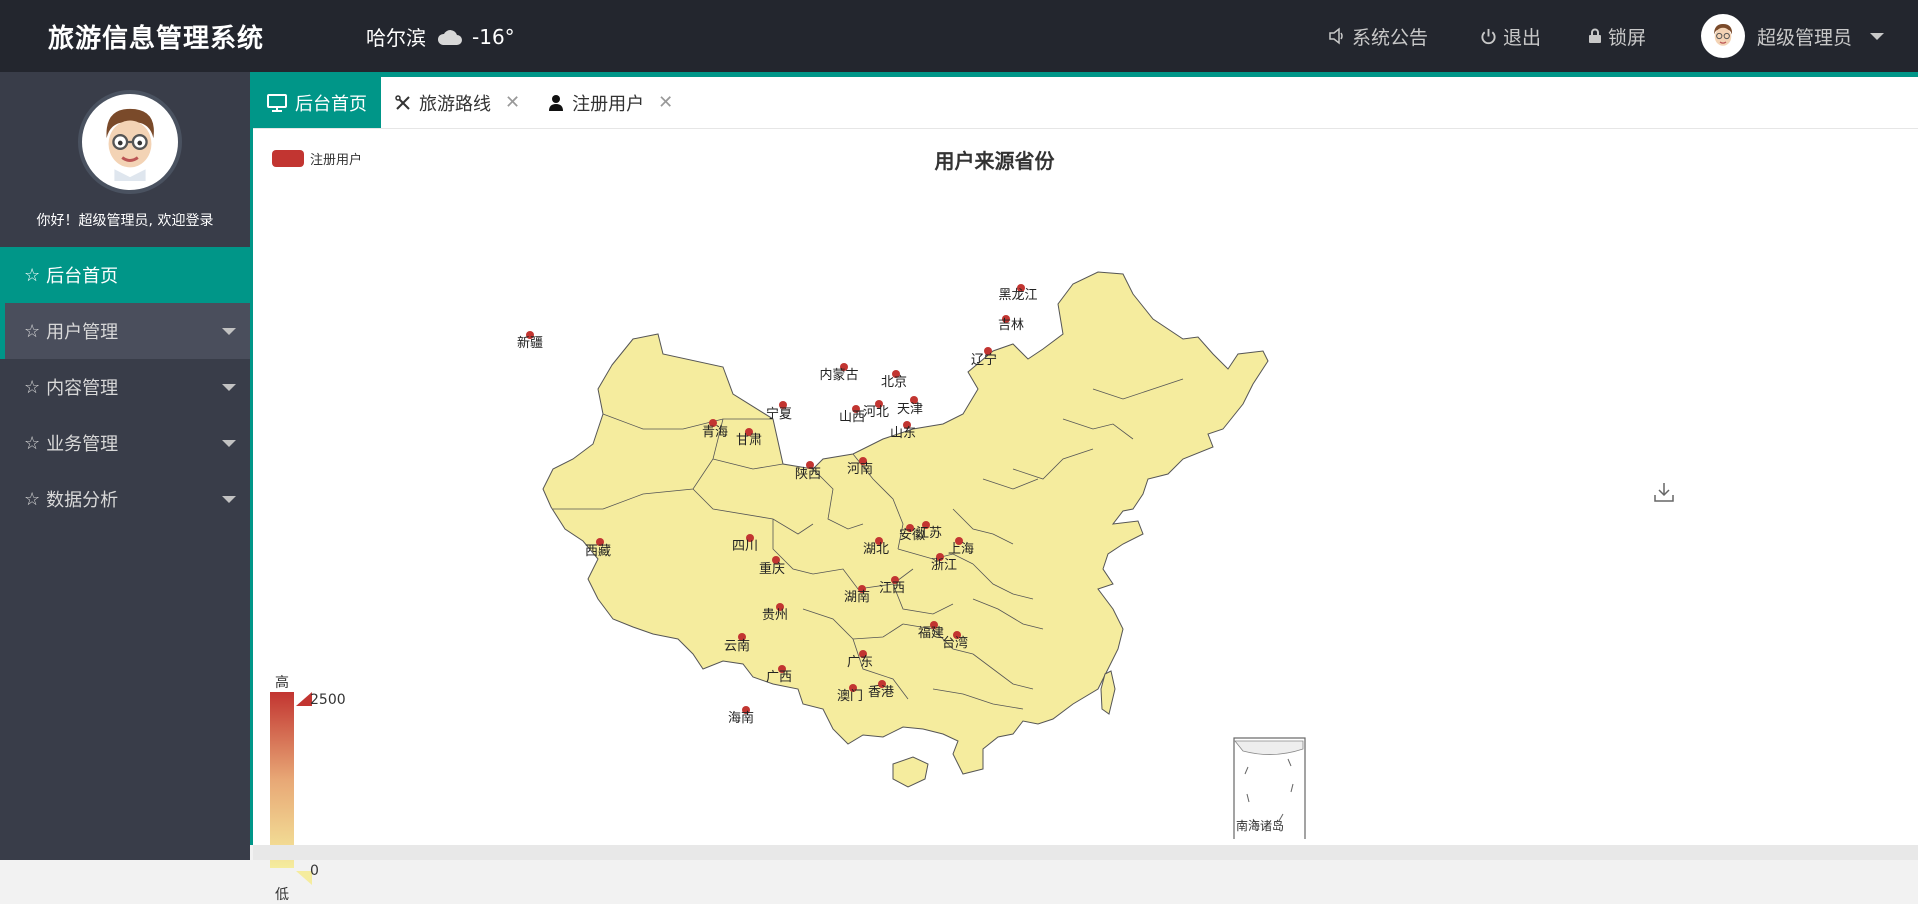  What do you see at coordinates (396, 38) in the screenshot?
I see `weather-city: 哈尔滨` at bounding box center [396, 38].